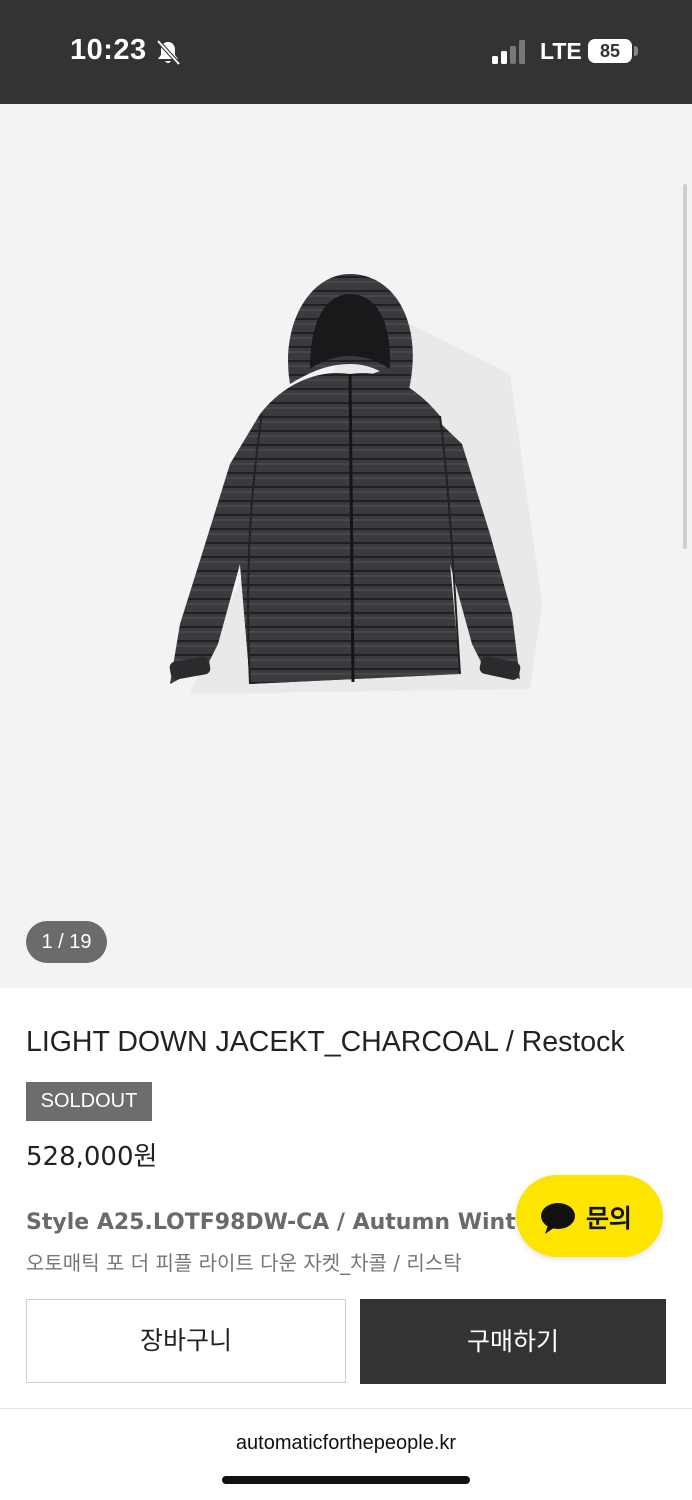 The height and width of the screenshot is (1500, 692). Describe the element at coordinates (610, 51) in the screenshot. I see `battery-indicator: 85` at that location.